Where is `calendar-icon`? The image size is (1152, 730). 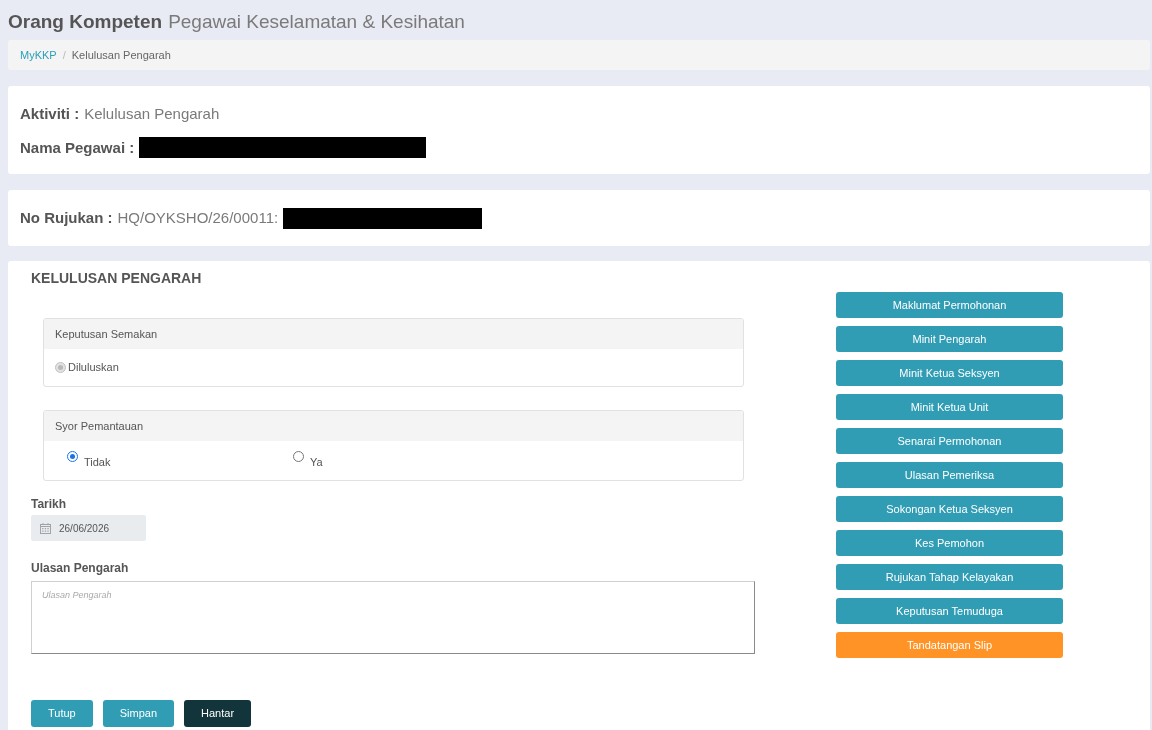
calendar-icon is located at coordinates (45, 528).